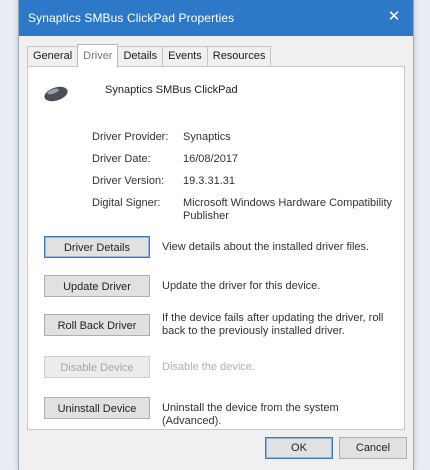 The width and height of the screenshot is (430, 470). Describe the element at coordinates (299, 448) in the screenshot. I see `ok-button: OK` at that location.